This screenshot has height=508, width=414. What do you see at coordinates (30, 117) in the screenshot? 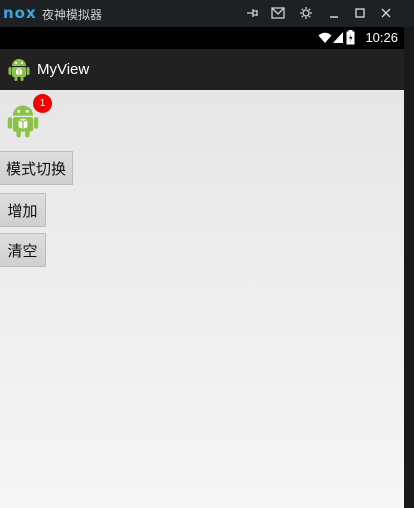
I see `badge-view: 1` at bounding box center [30, 117].